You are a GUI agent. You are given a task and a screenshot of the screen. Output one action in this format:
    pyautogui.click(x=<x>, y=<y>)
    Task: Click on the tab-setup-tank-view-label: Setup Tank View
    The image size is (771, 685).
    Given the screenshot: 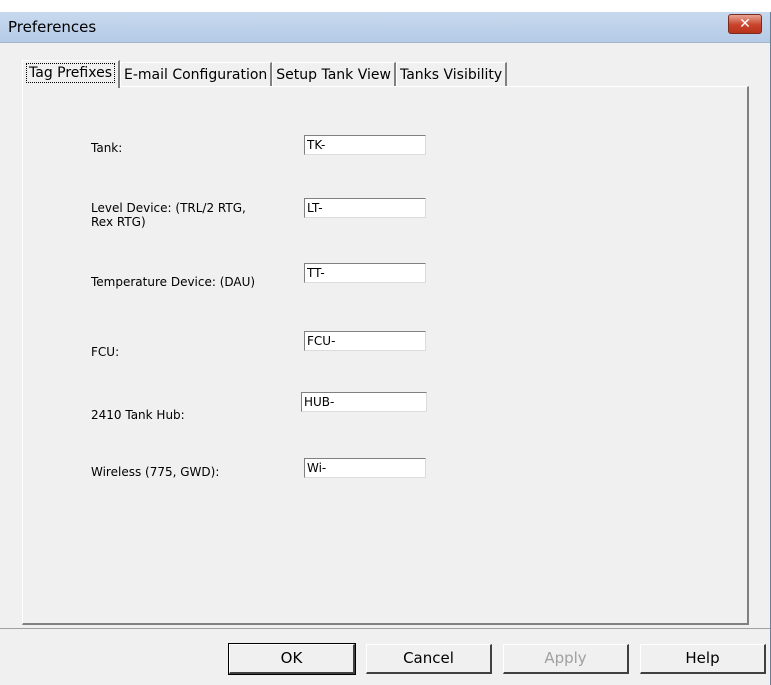 What is the action you would take?
    pyautogui.click(x=333, y=75)
    